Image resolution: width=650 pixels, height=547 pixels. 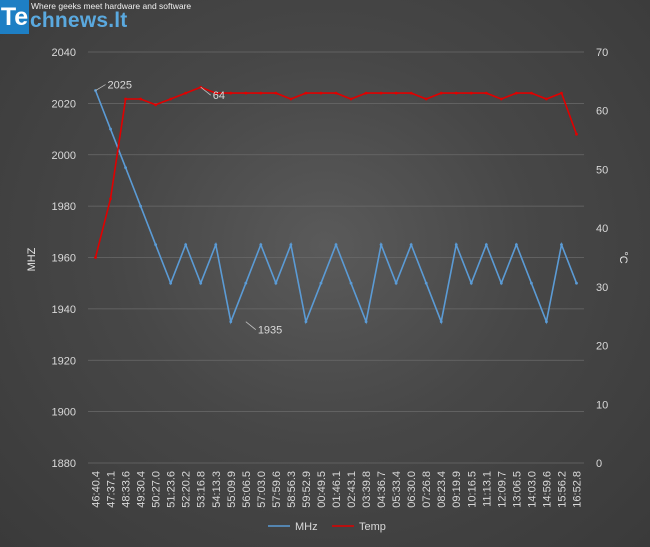 I want to click on data-label: 2025, so click(x=120, y=86).